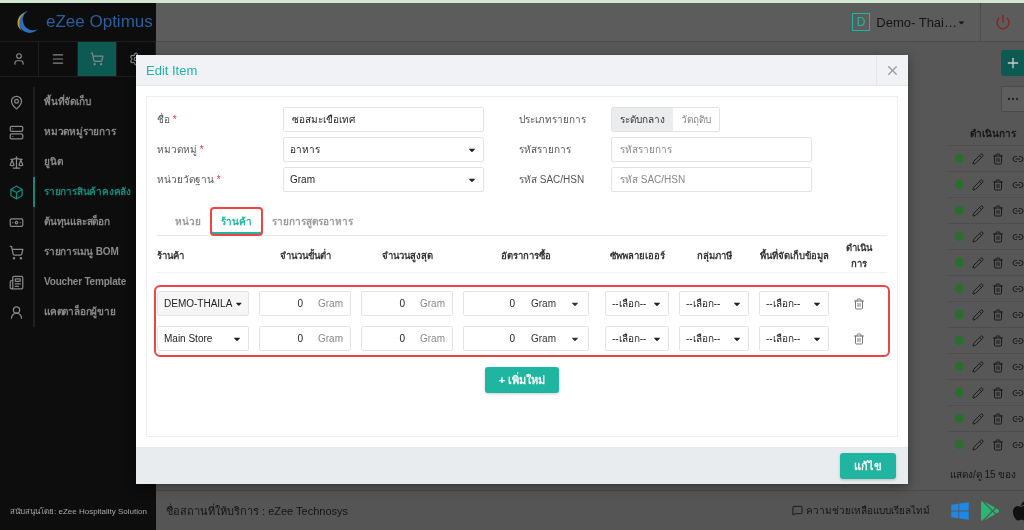 Image resolution: width=1024 pixels, height=530 pixels. Describe the element at coordinates (48, 162) in the screenshot. I see `sidebar-item: ยูนิต` at that location.